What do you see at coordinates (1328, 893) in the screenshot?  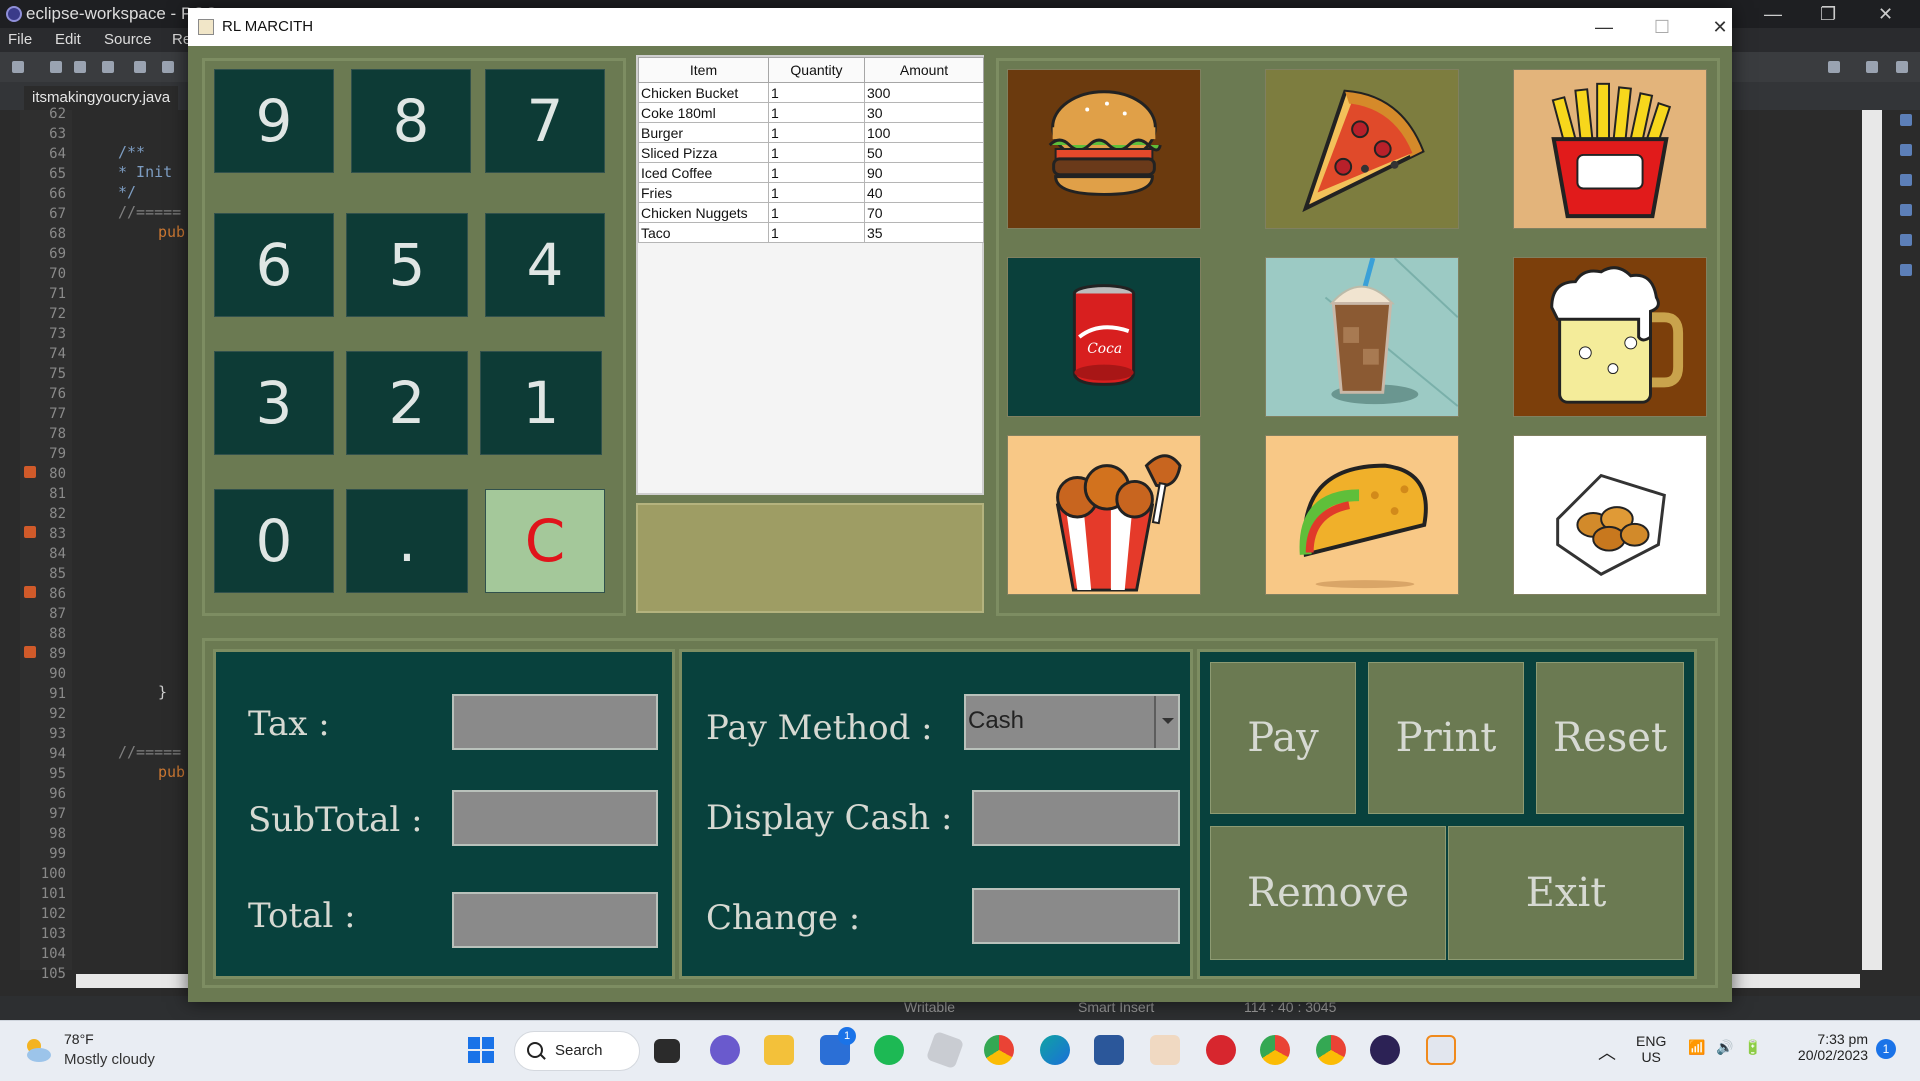 I see `remove-button: Remove` at bounding box center [1328, 893].